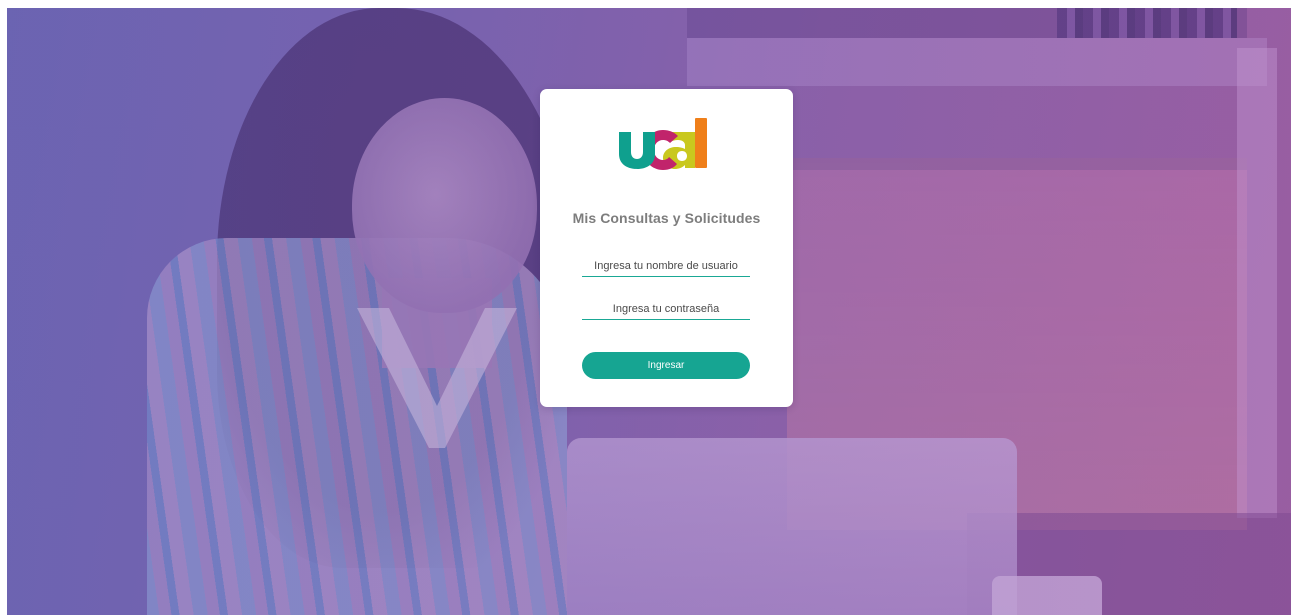  Describe the element at coordinates (701, 143) in the screenshot. I see `logo-letter-l` at that location.